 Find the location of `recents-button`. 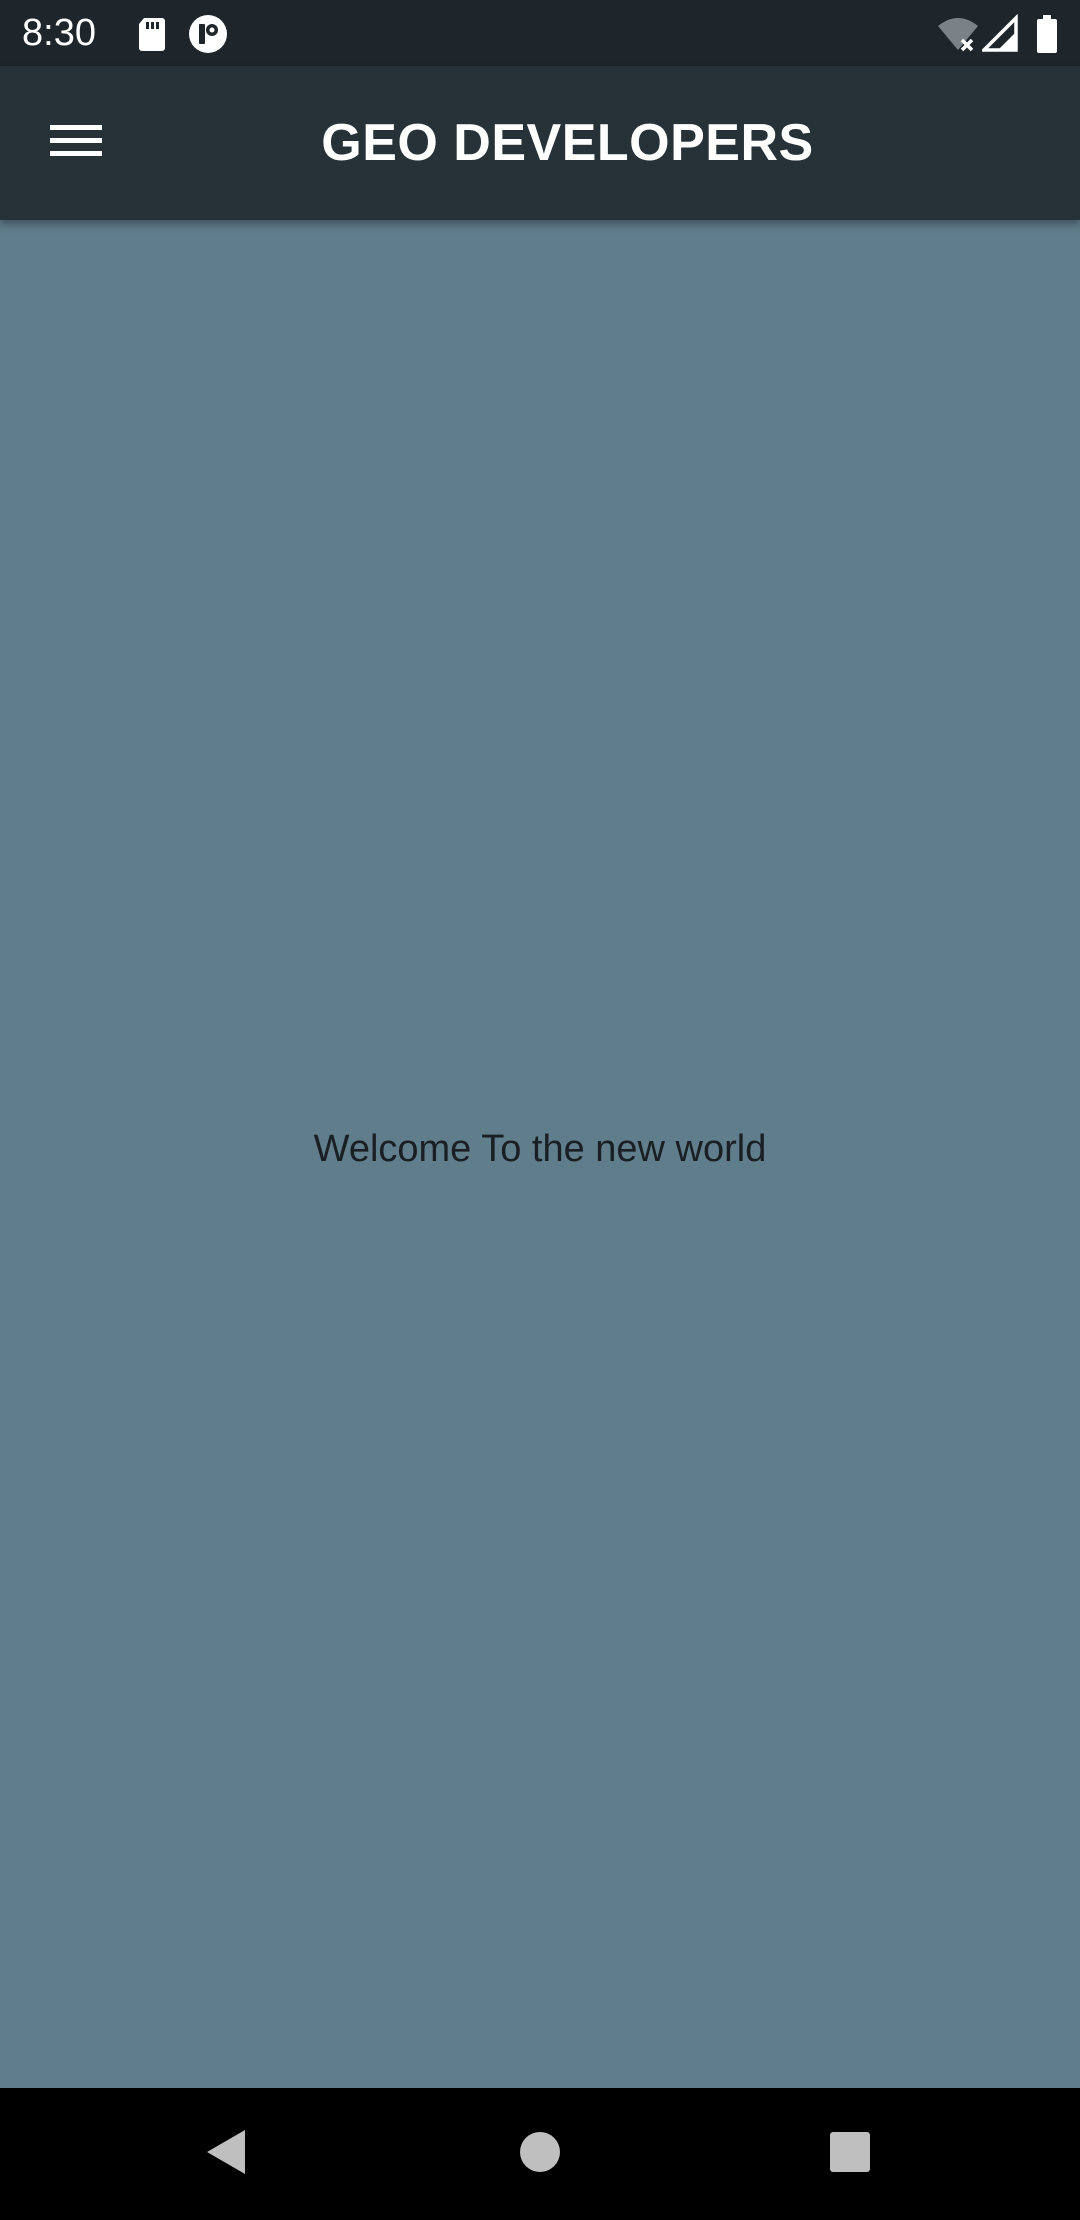

recents-button is located at coordinates (850, 2154).